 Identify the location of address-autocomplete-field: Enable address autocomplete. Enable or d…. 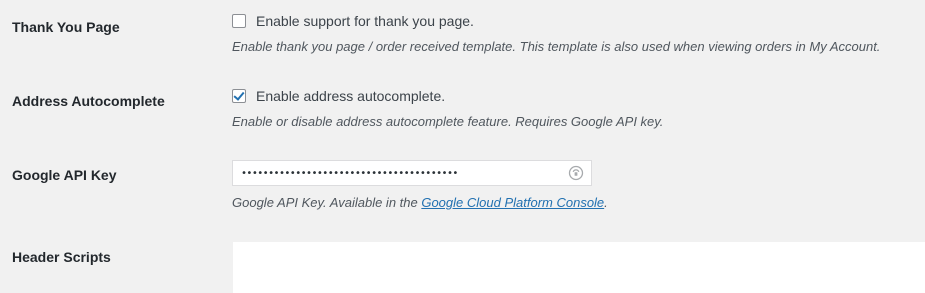
(447, 107).